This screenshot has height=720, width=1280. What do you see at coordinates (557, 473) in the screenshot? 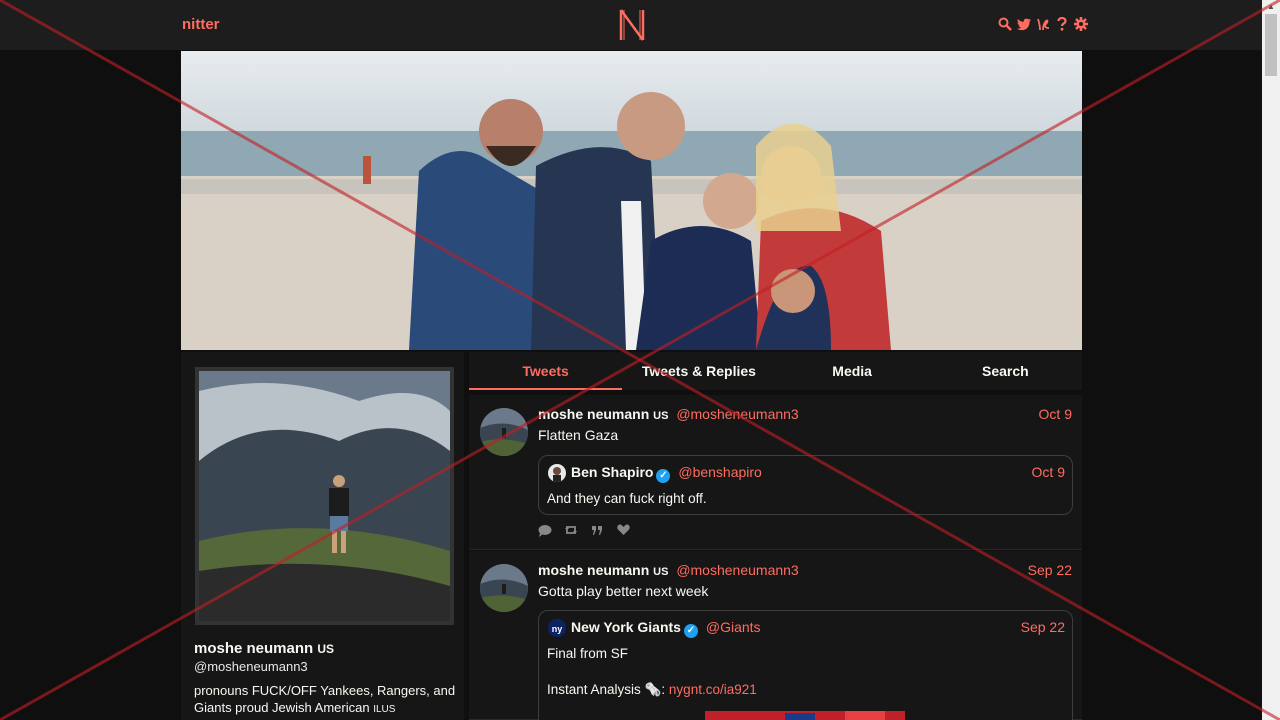
I see `quote-avatar` at bounding box center [557, 473].